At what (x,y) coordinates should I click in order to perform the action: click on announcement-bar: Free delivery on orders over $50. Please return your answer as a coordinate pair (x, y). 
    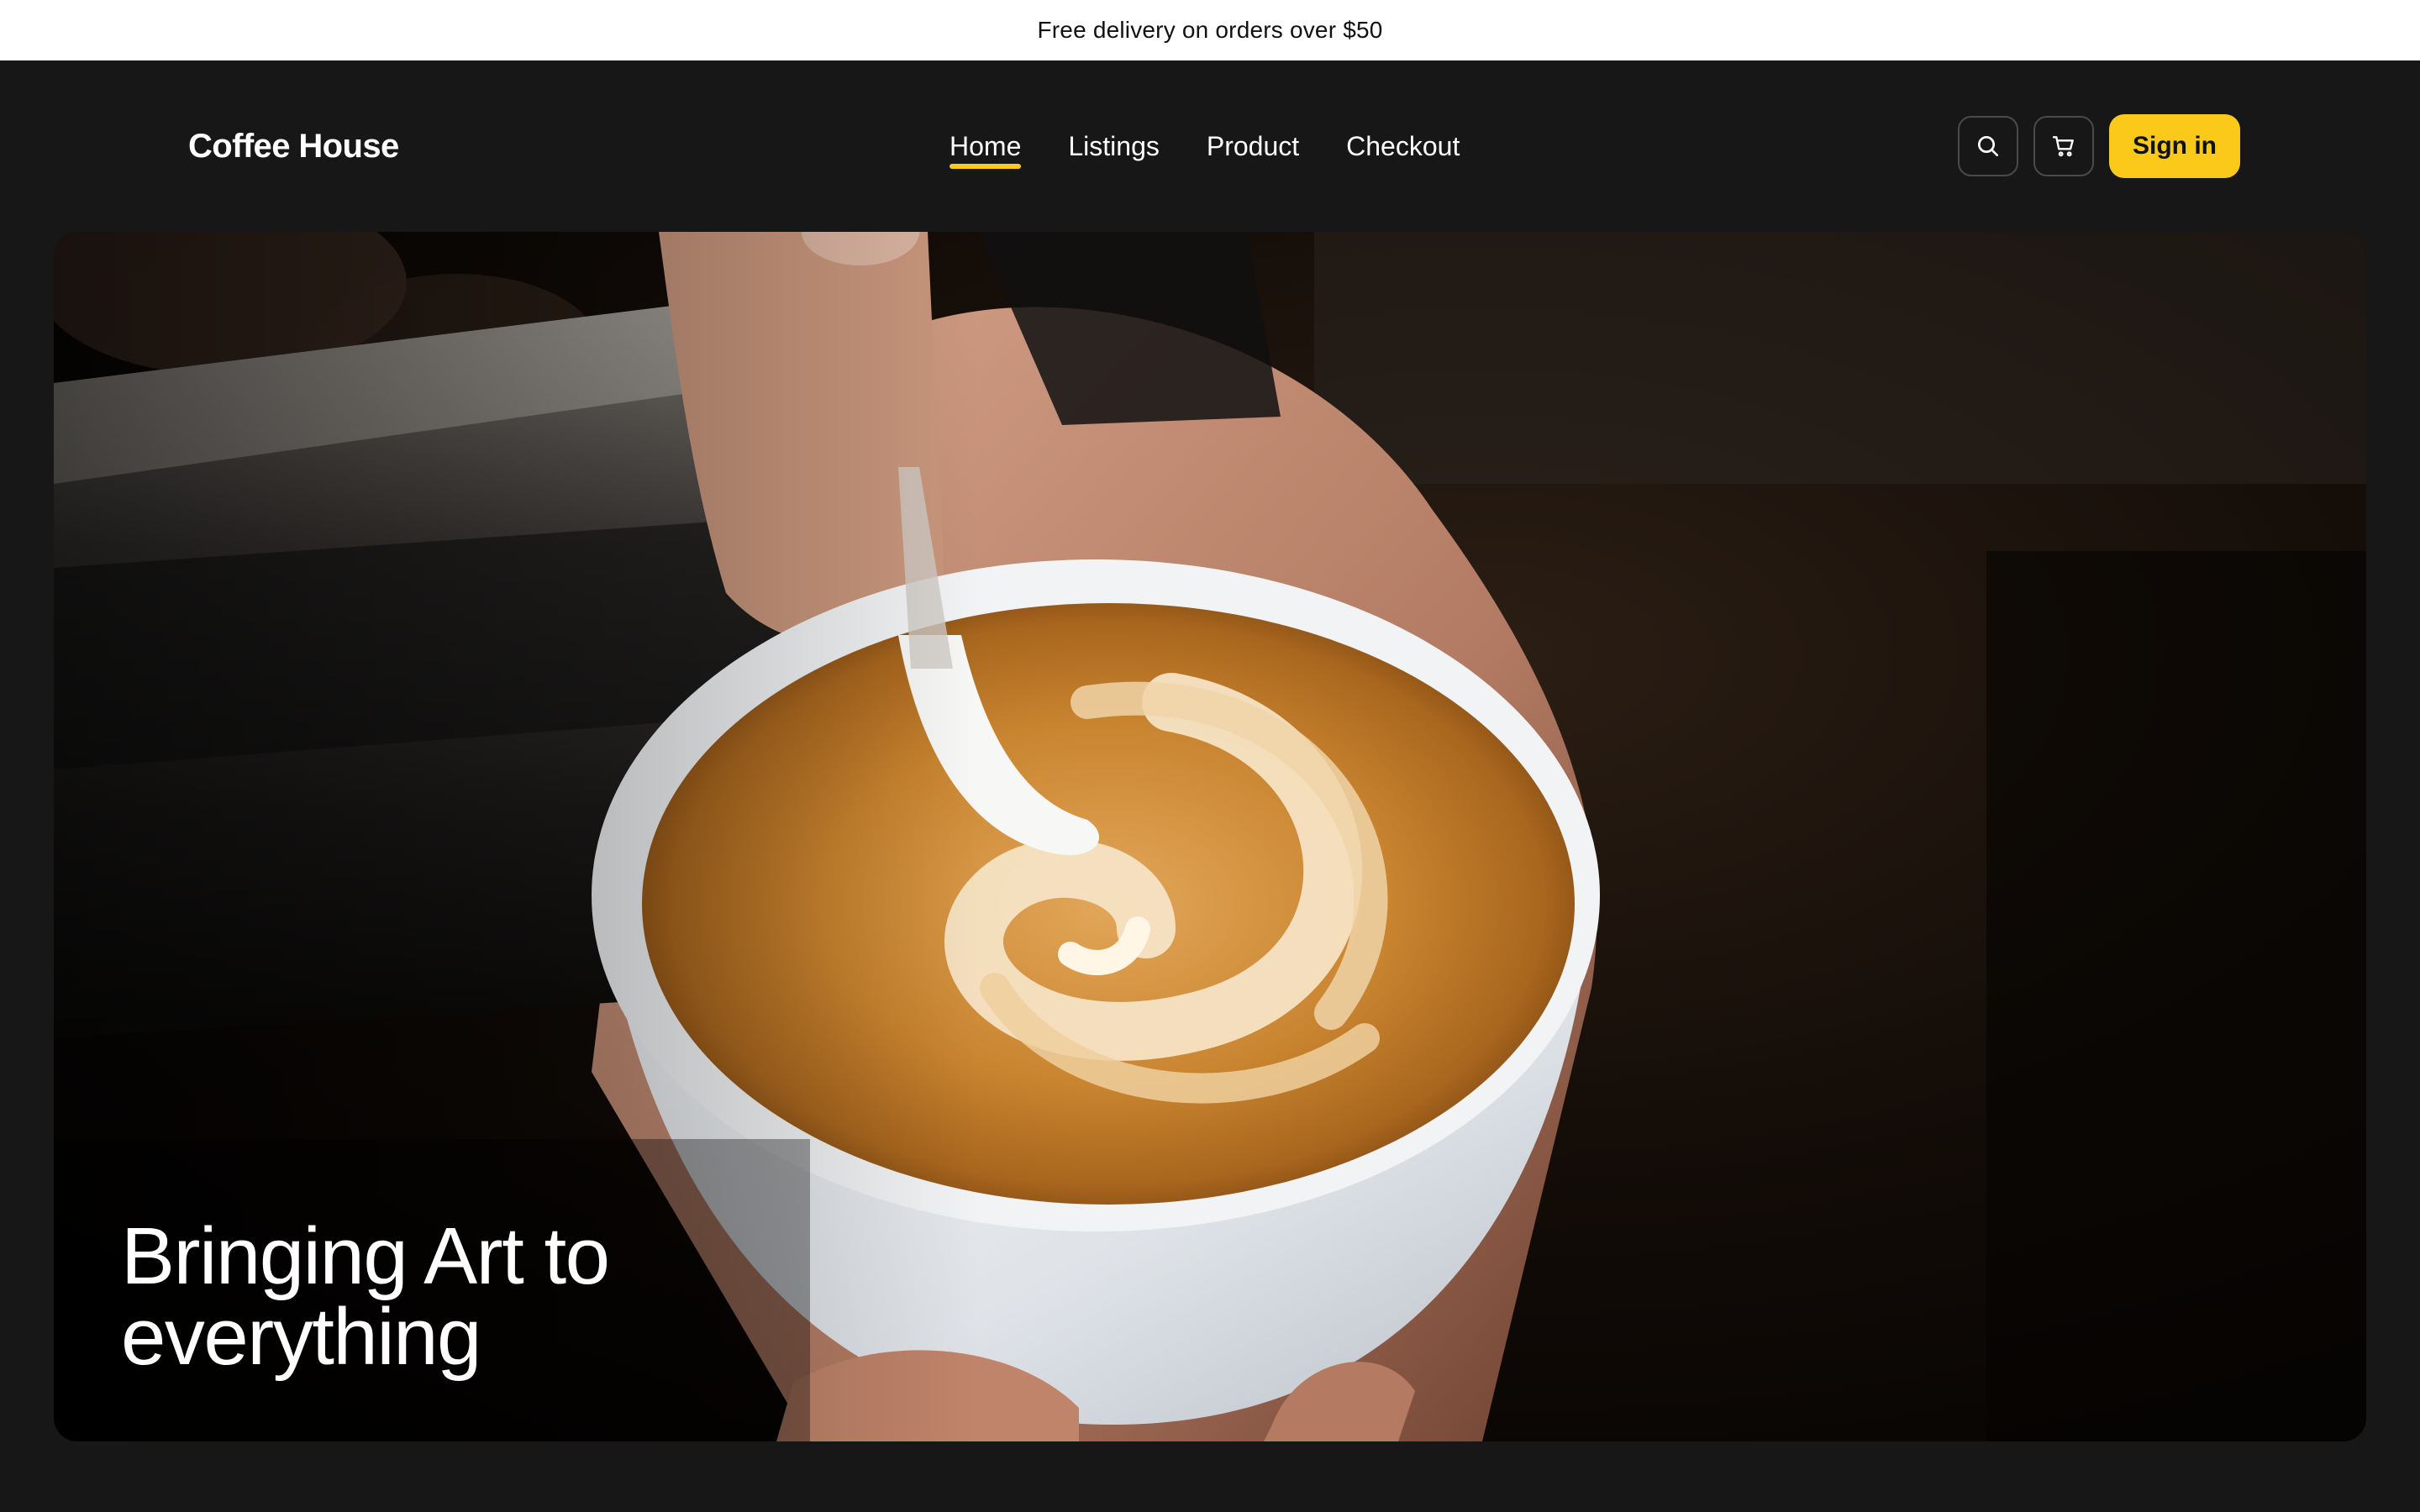
    Looking at the image, I should click on (1210, 30).